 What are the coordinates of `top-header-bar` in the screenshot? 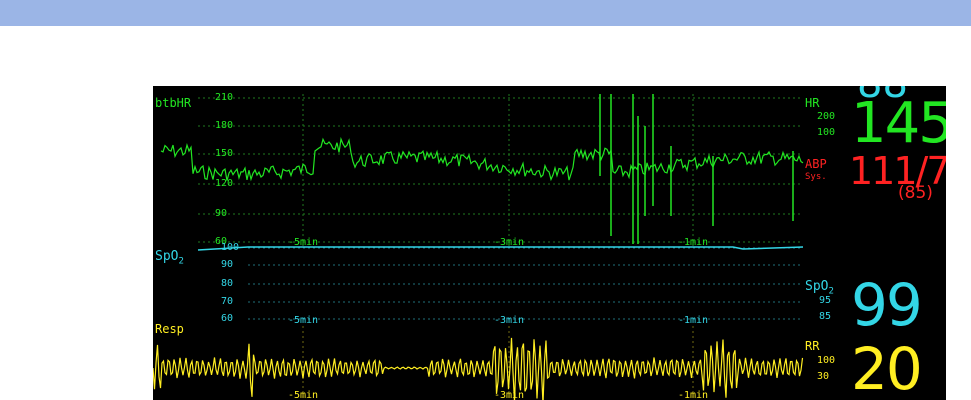 It's located at (485, 13).